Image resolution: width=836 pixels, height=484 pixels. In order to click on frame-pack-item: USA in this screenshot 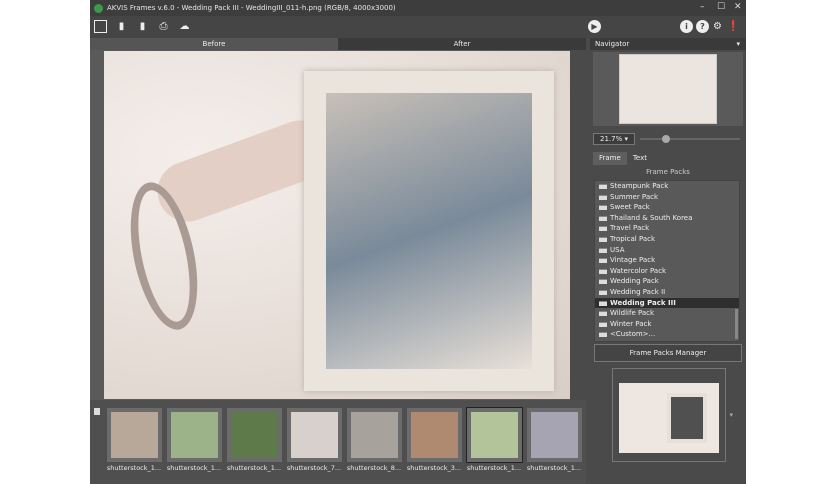, I will do `click(667, 250)`.